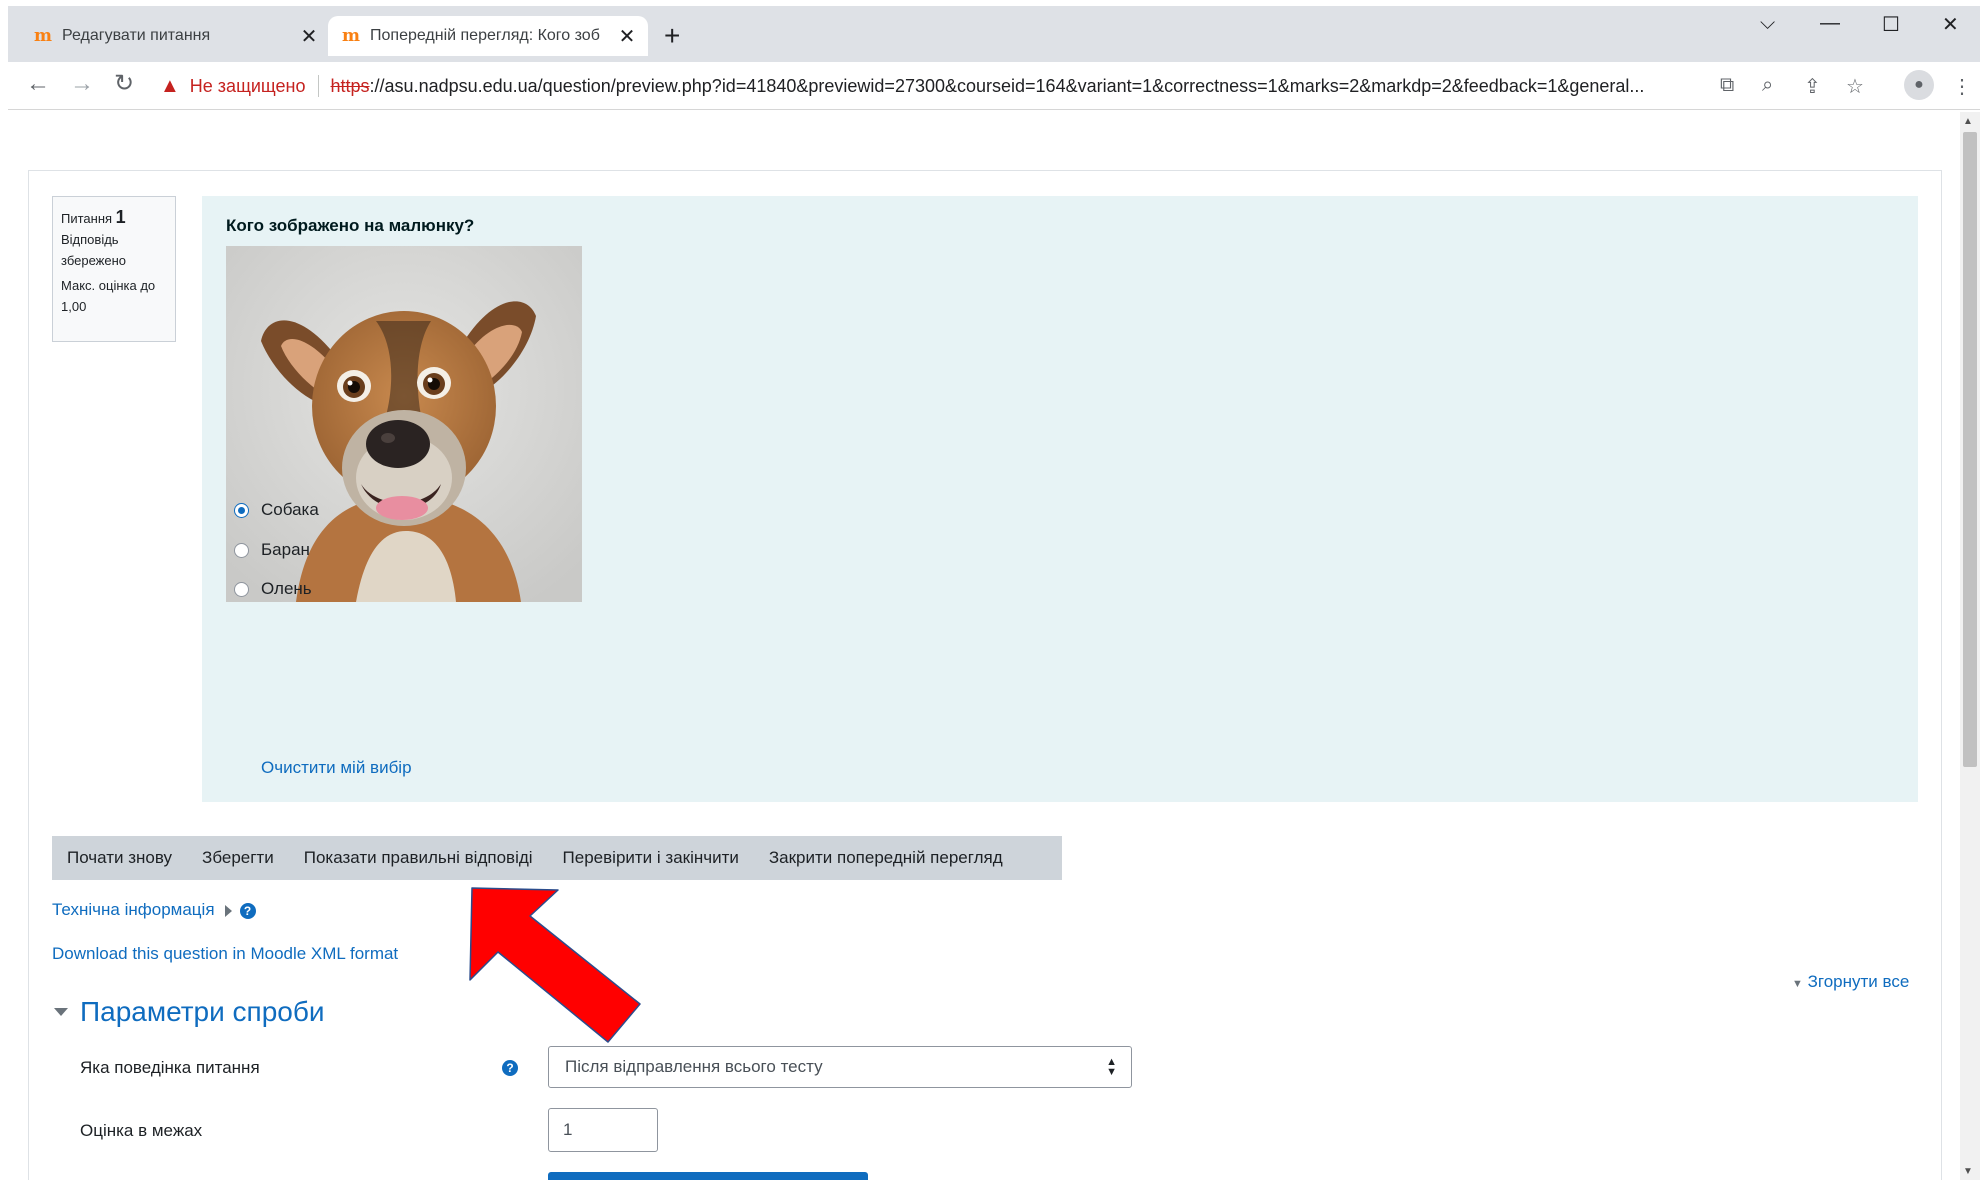 This screenshot has width=1988, height=1180. What do you see at coordinates (247, 910) in the screenshot?
I see `help-icon: ?` at bounding box center [247, 910].